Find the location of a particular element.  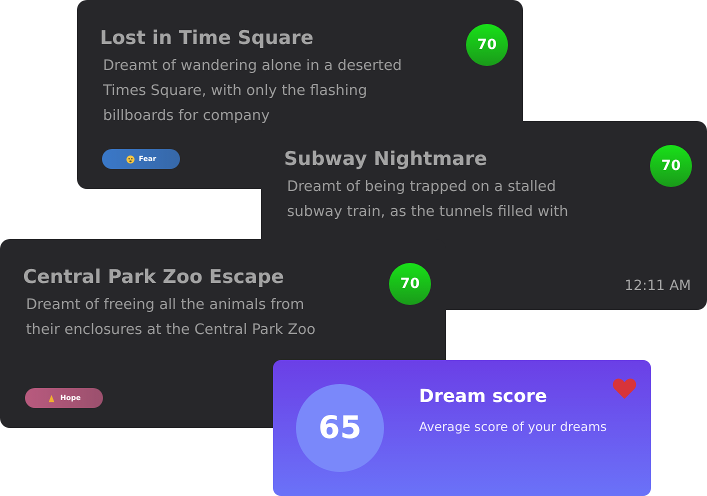

score-circle: 65 is located at coordinates (340, 428).